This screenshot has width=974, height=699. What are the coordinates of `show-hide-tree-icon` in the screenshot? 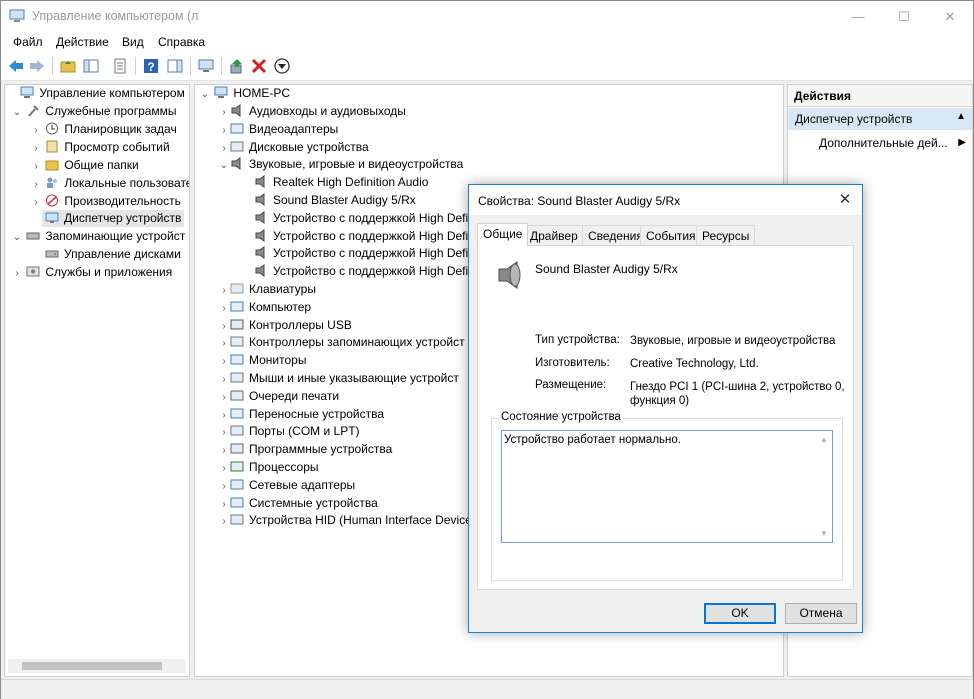 It's located at (91, 66).